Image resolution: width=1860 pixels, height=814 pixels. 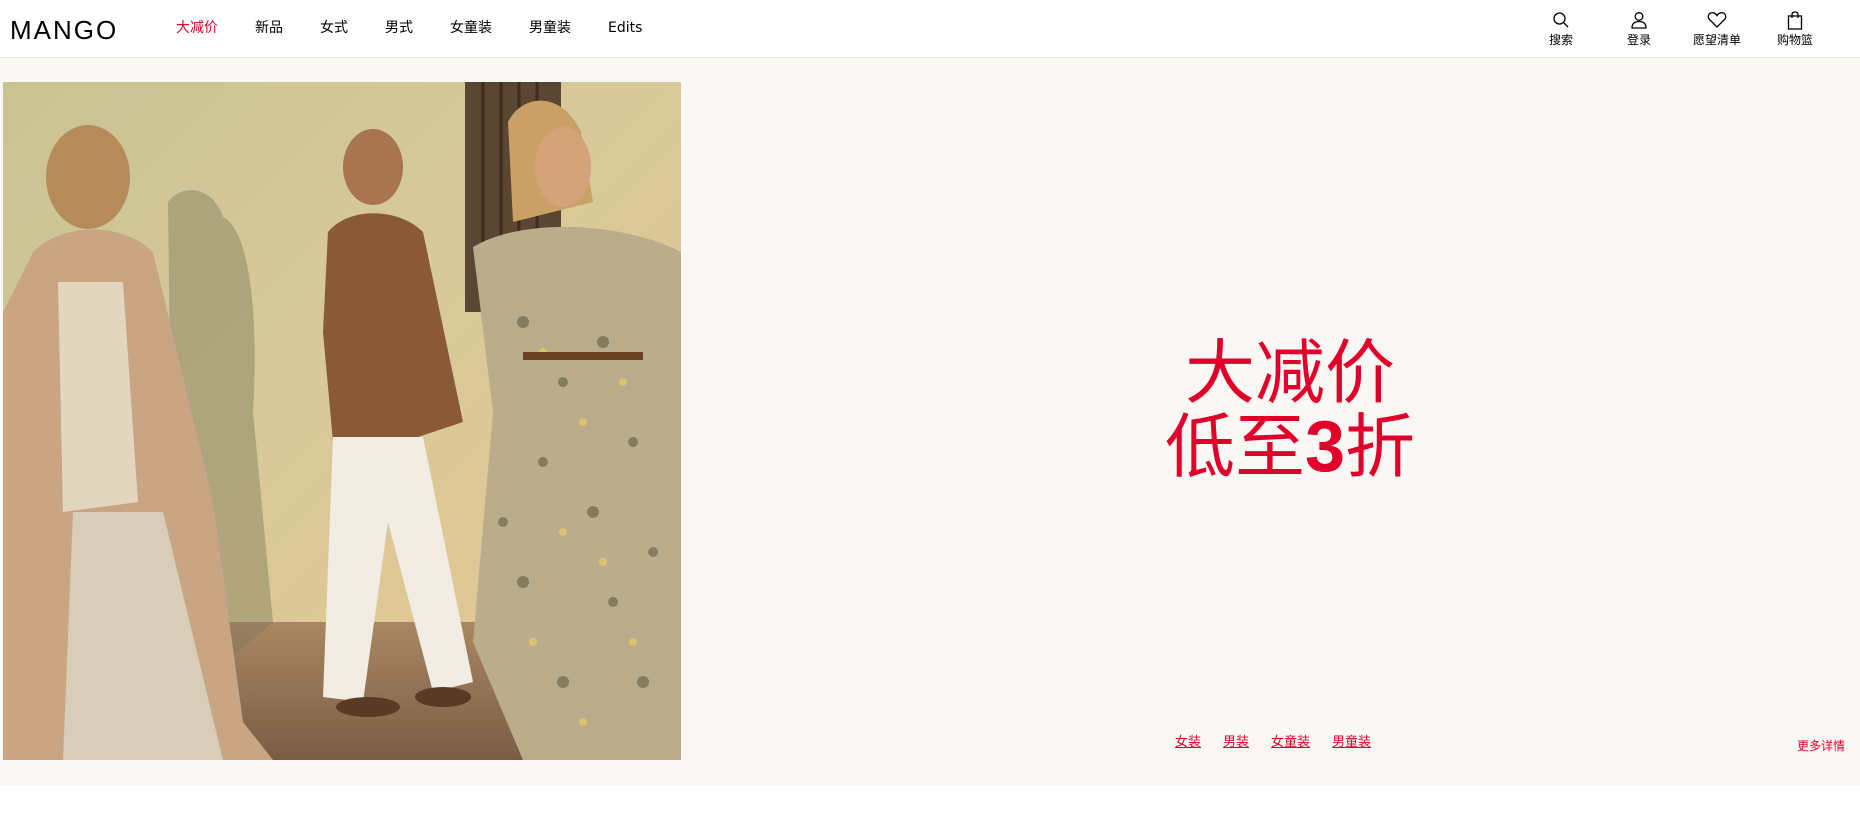 I want to click on wishlist-button: 愿望清单, so click(x=1717, y=29).